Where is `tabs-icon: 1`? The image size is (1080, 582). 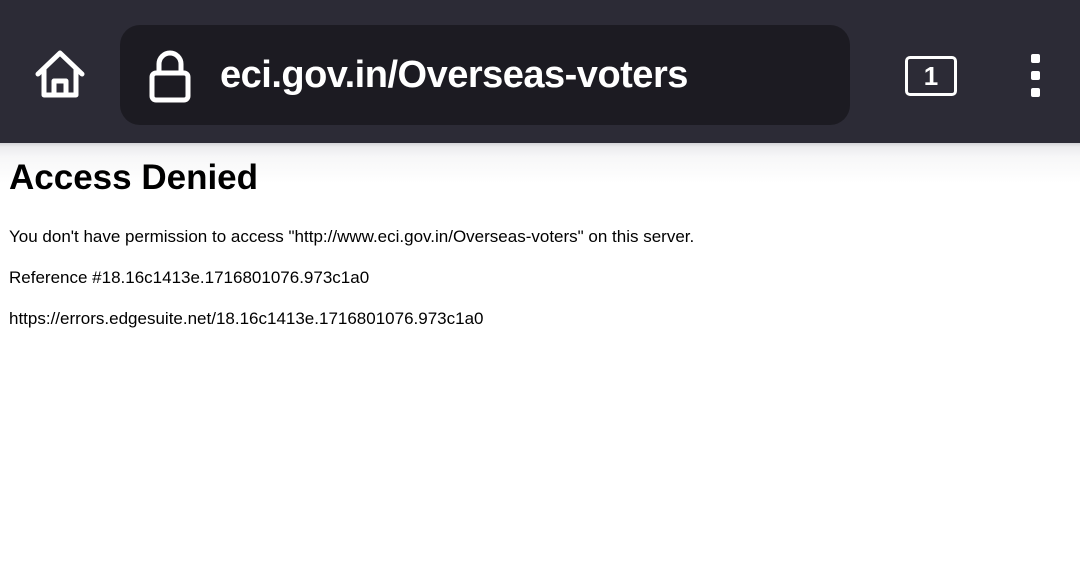 tabs-icon: 1 is located at coordinates (931, 76).